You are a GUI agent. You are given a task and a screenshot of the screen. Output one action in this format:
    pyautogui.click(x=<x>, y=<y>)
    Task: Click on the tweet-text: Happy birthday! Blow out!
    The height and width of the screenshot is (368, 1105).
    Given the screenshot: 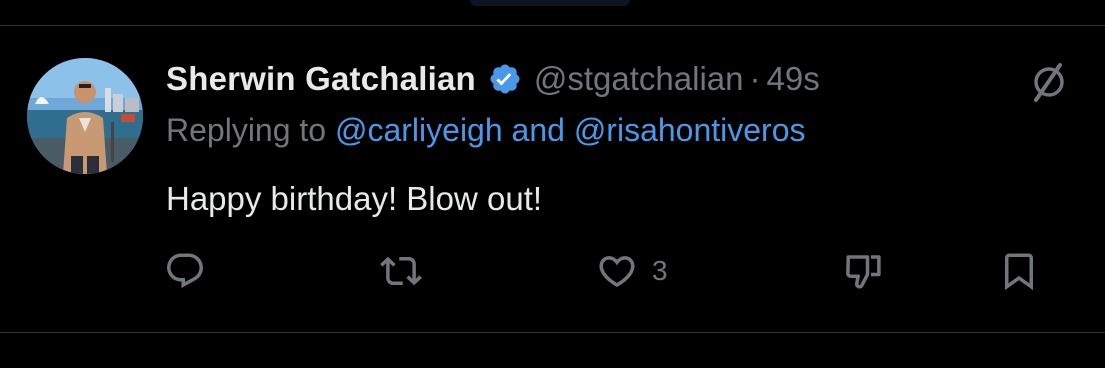 What is the action you would take?
    pyautogui.click(x=354, y=198)
    